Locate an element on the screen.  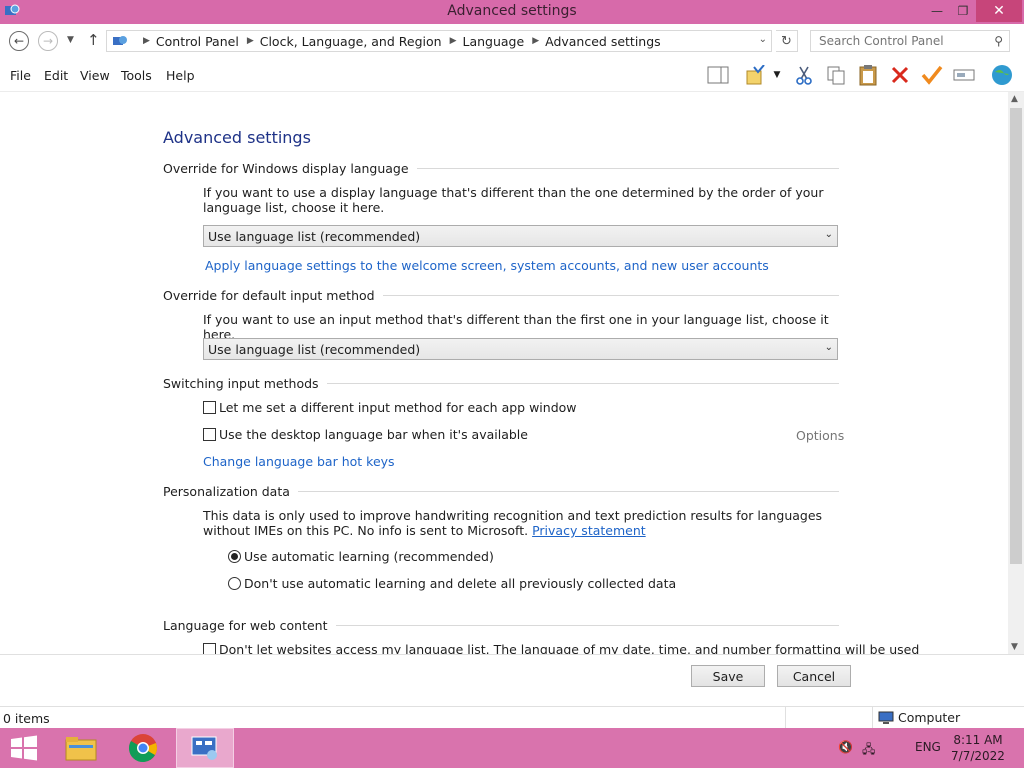
section-switching-input: Switching input methods is located at coordinates (501, 383).